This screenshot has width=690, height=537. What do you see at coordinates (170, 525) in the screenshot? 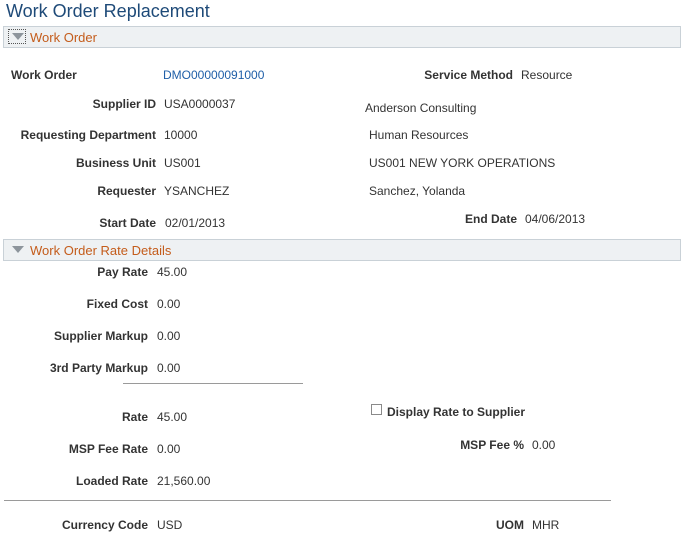
I see `currency-code-value: USD` at bounding box center [170, 525].